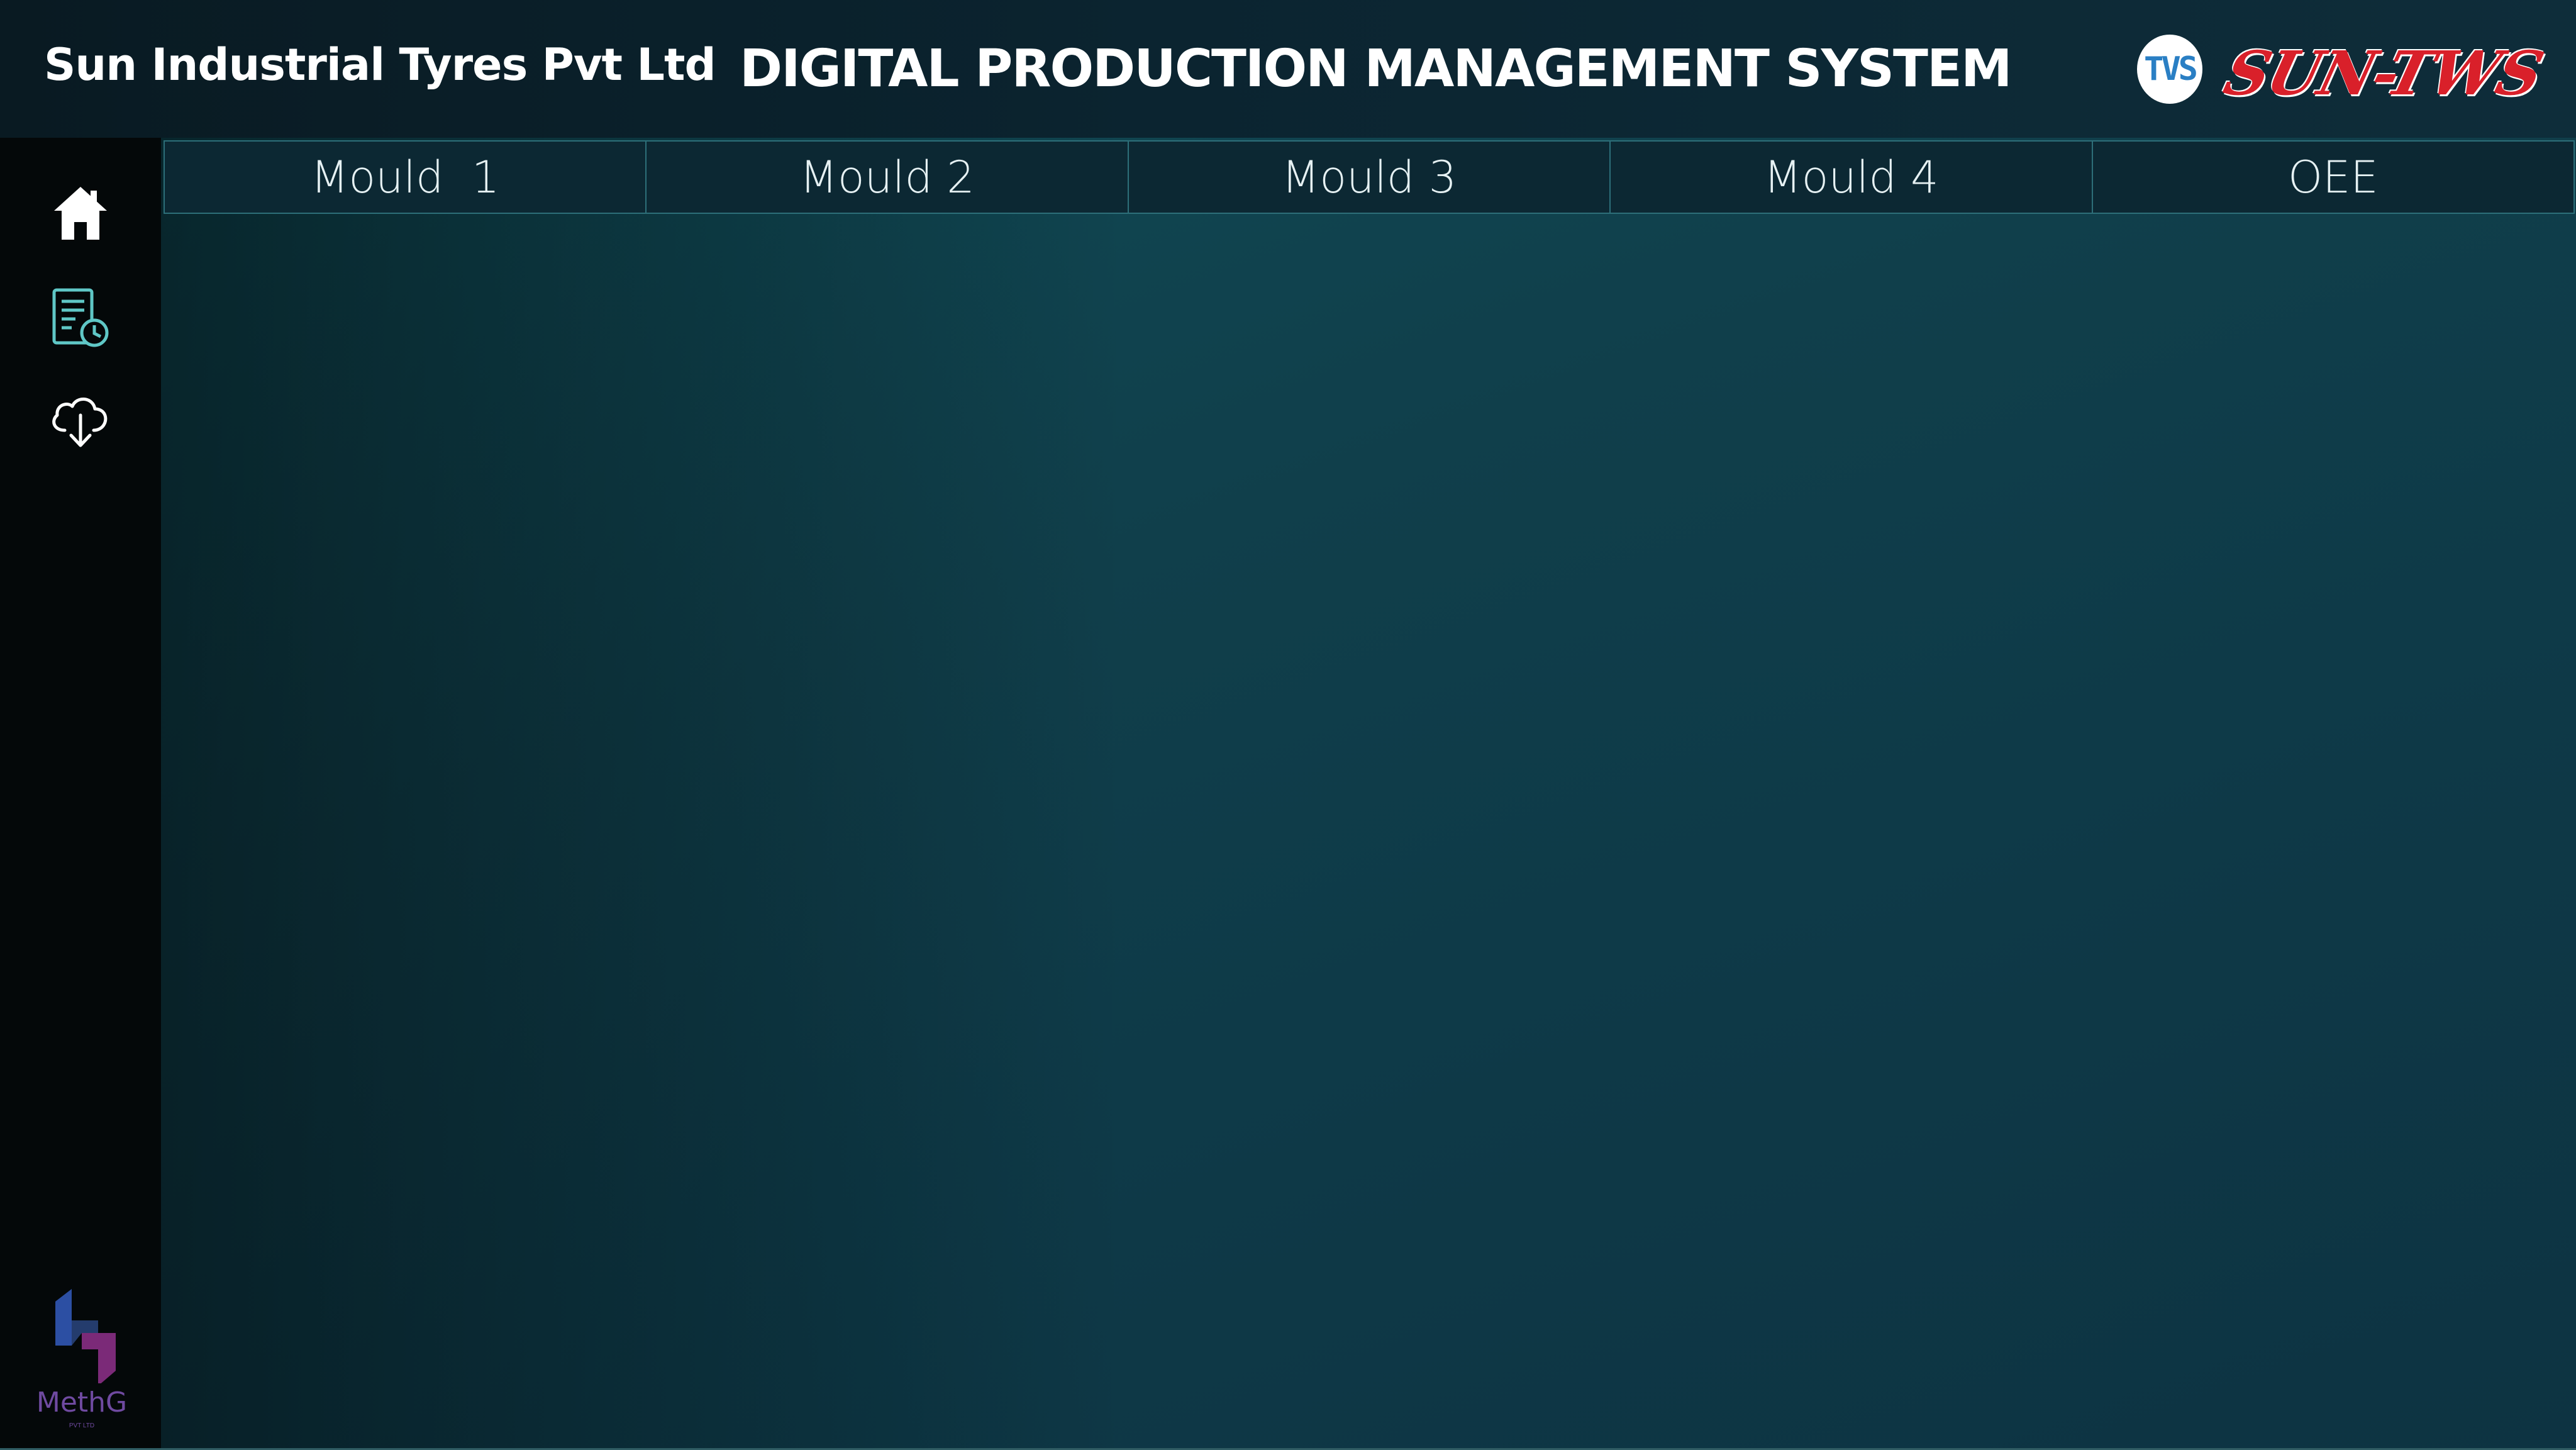 Image resolution: width=2576 pixels, height=1450 pixels. I want to click on report-history-button, so click(80, 319).